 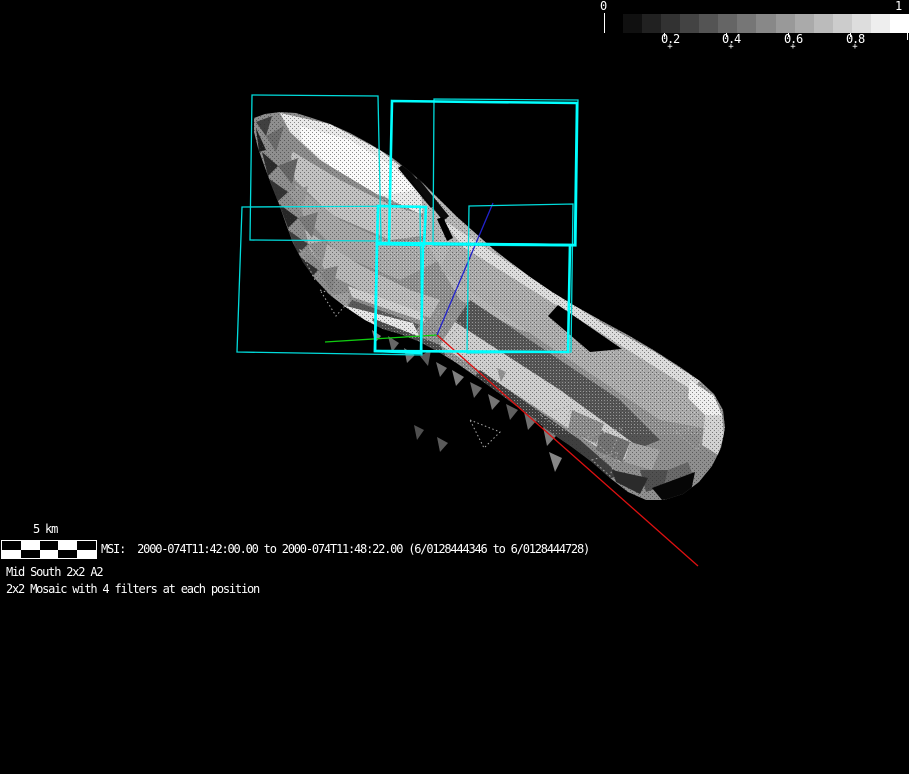 I want to click on scale-bar-label: 5 km, so click(x=45, y=529).